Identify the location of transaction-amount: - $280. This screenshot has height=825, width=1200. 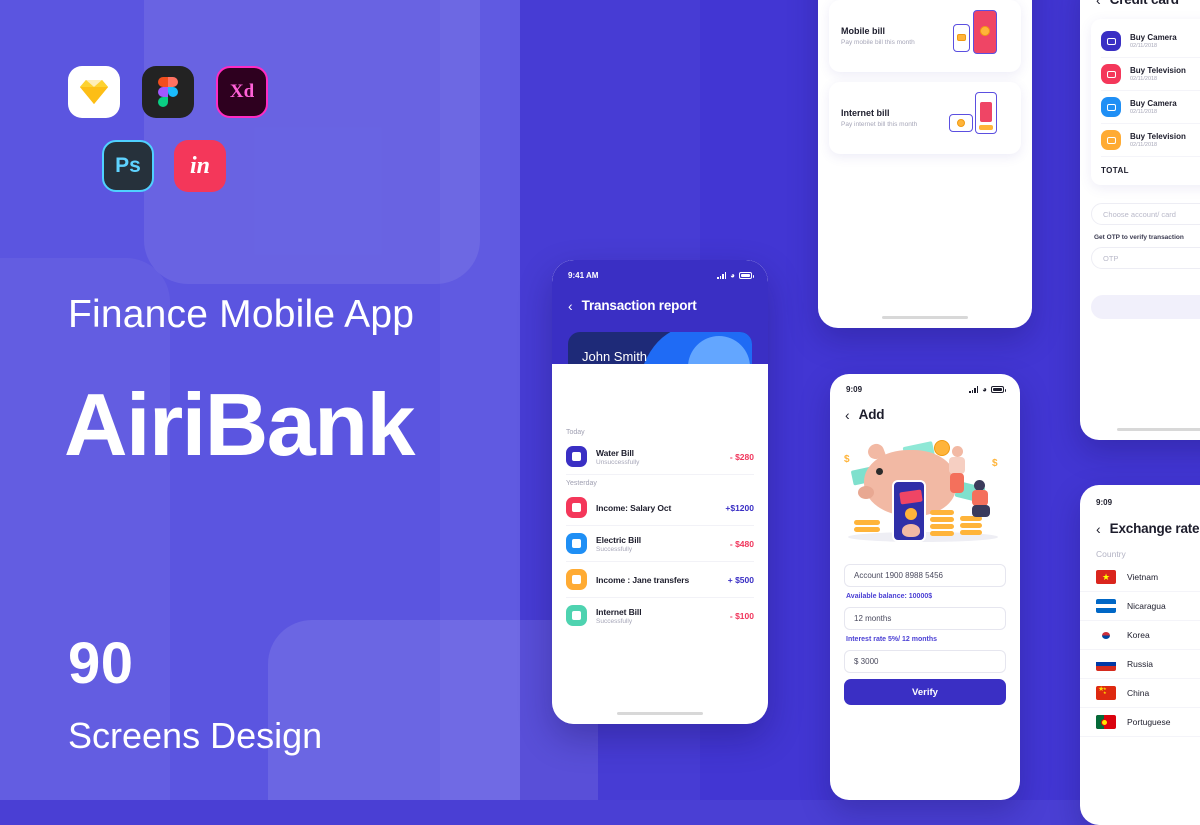
(741, 456).